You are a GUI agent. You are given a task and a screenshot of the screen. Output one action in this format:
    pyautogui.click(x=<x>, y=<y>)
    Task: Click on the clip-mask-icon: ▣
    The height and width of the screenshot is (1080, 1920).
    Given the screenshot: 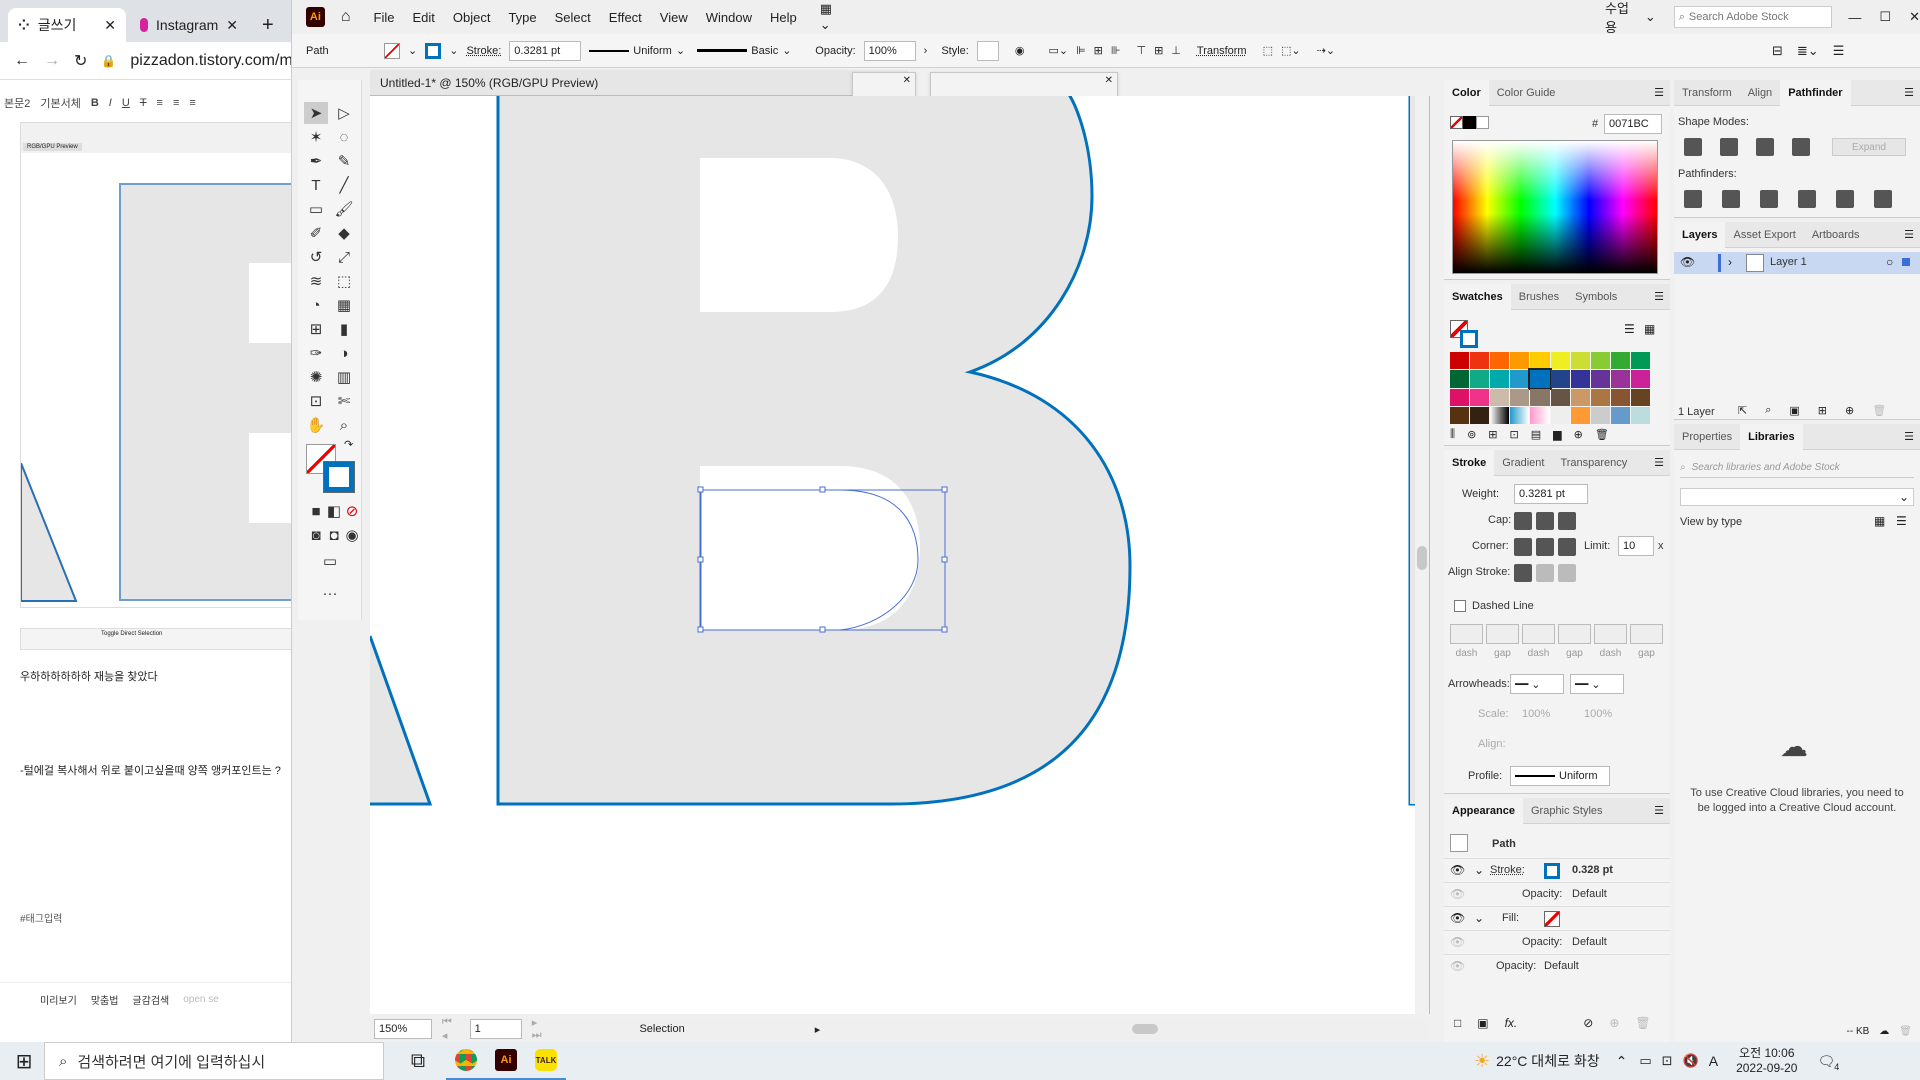 What is the action you would take?
    pyautogui.click(x=1794, y=410)
    